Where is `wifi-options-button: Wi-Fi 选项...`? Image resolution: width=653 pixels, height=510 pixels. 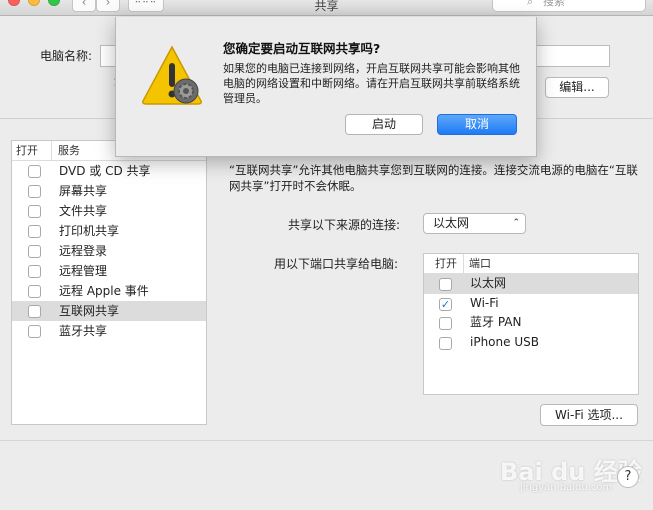
wifi-options-button: Wi-Fi 选项... is located at coordinates (589, 415).